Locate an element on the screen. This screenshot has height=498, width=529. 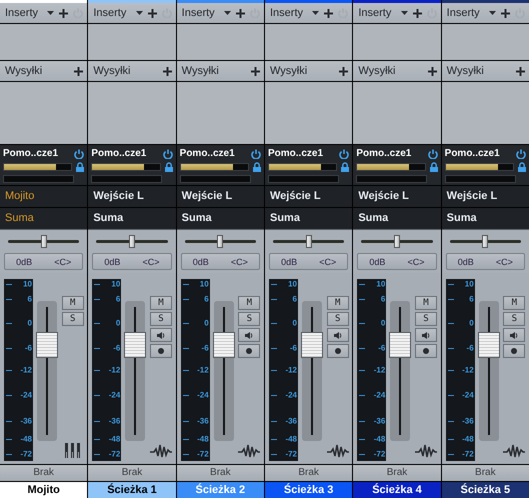
channel-name: Ścieżka 1 is located at coordinates (132, 490).